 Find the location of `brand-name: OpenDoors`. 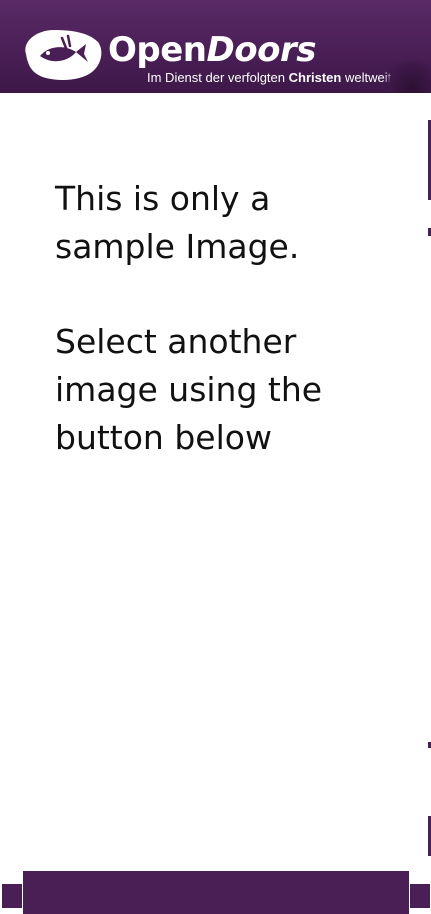

brand-name: OpenDoors is located at coordinates (212, 50).